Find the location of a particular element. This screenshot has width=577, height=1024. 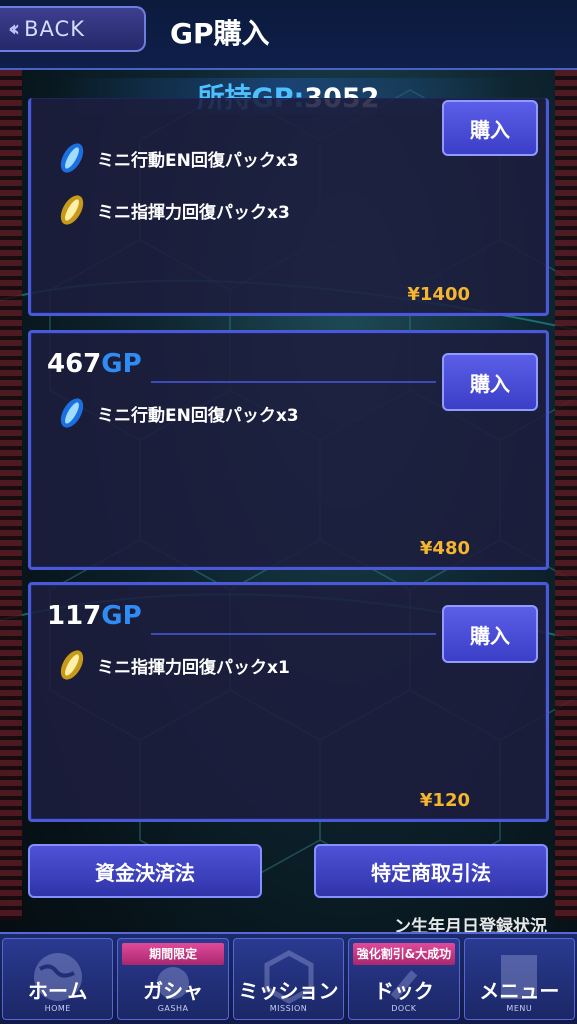

nav-sub: DOCK is located at coordinates (404, 1008).